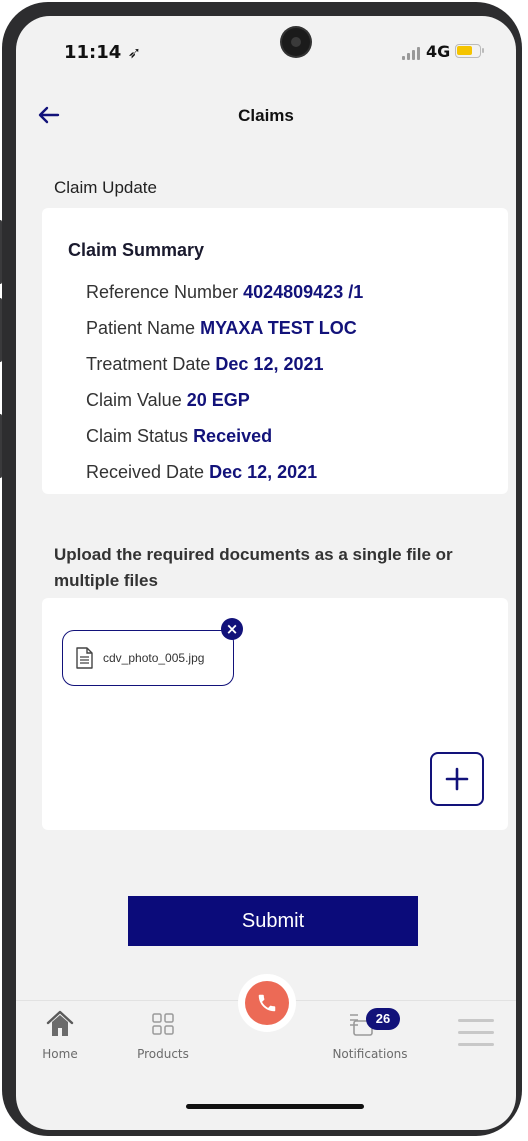  I want to click on grid-icon, so click(163, 1024).